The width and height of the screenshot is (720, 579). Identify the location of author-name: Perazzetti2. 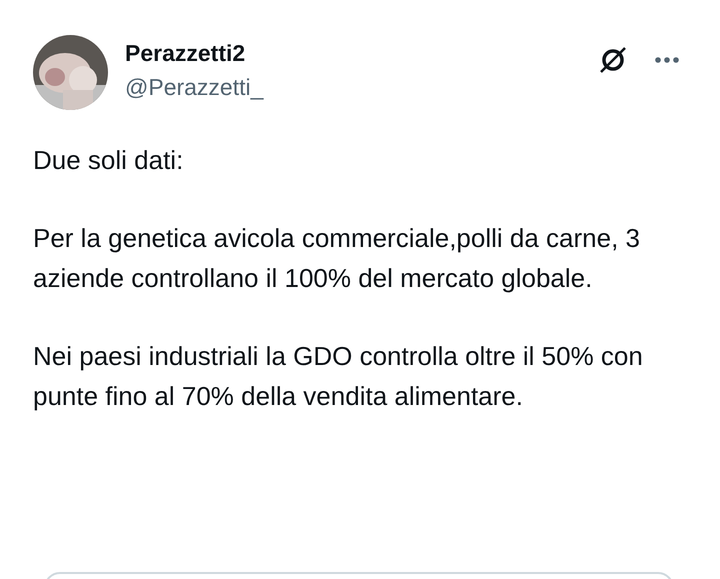
(194, 53).